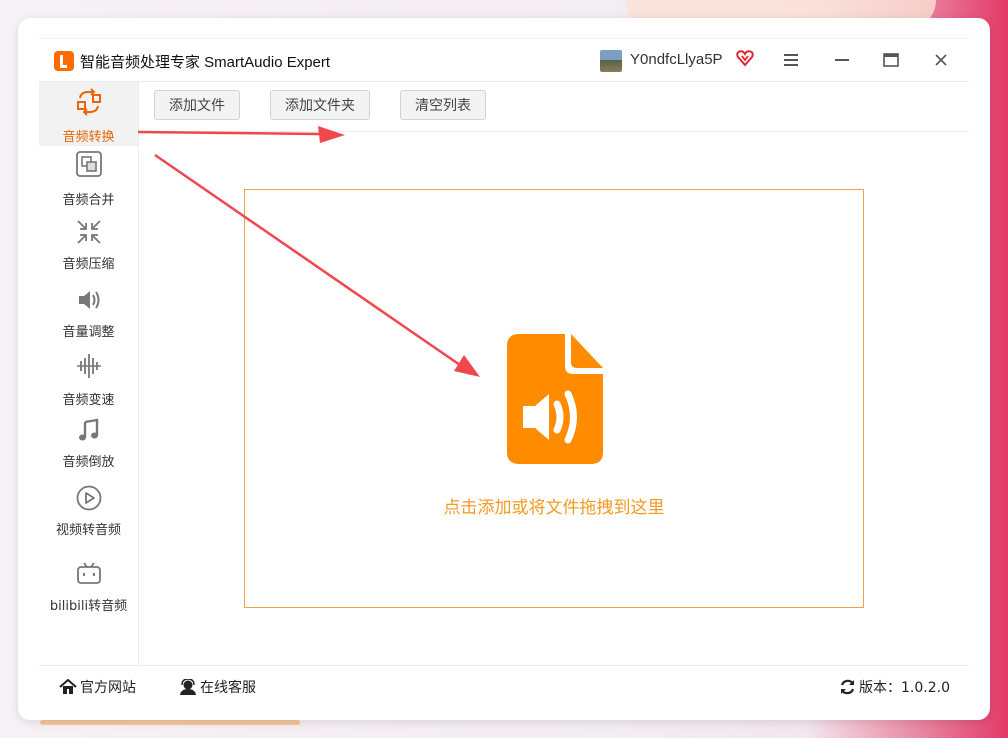 The height and width of the screenshot is (738, 1008). Describe the element at coordinates (88, 382) in the screenshot. I see `sidebar-item-audio-speed: 音频变速` at that location.